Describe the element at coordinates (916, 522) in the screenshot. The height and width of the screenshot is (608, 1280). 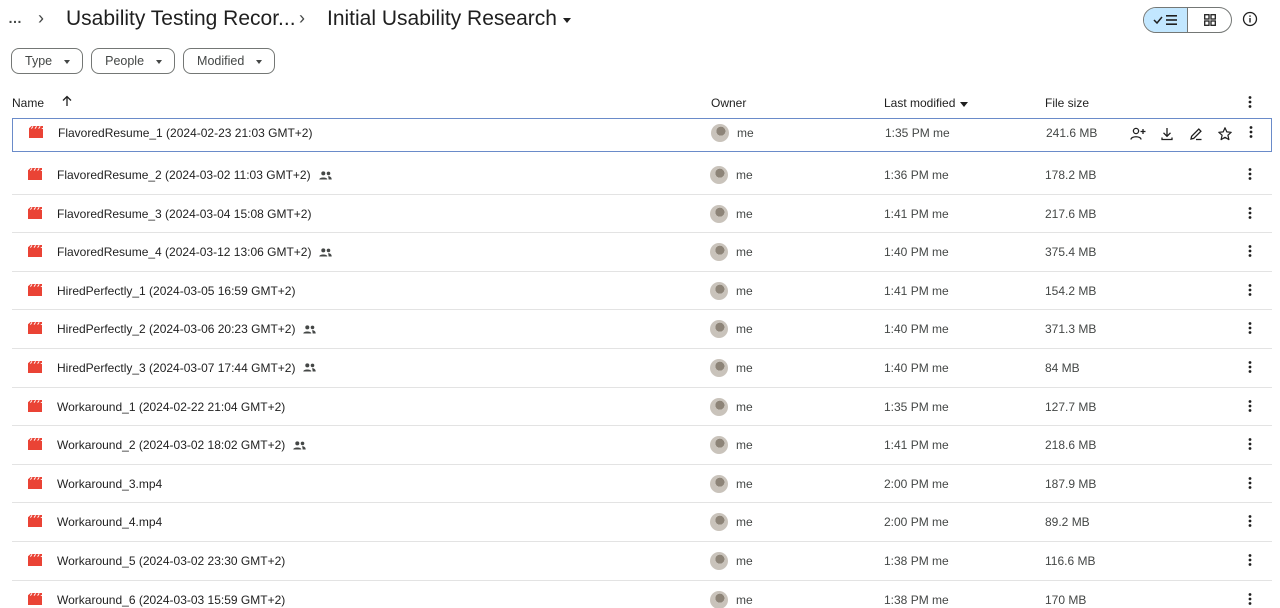
I see `last-modified-cell: 2:00 PM me` at that location.